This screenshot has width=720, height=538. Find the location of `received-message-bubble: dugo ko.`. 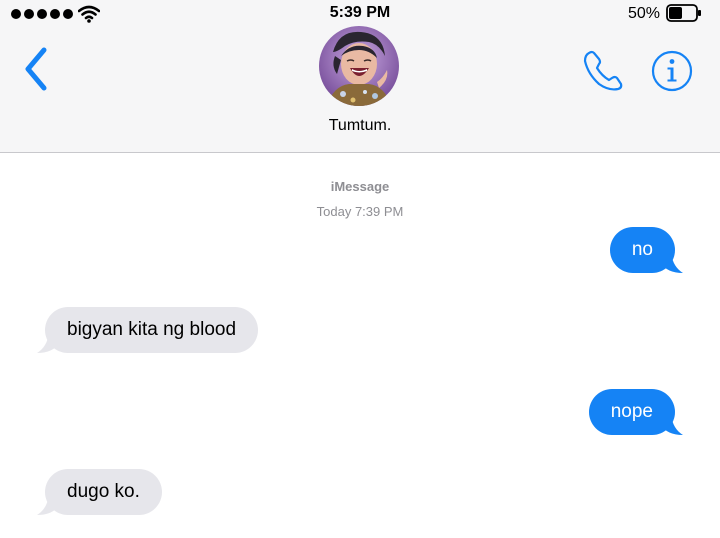

received-message-bubble: dugo ko. is located at coordinates (99, 492).